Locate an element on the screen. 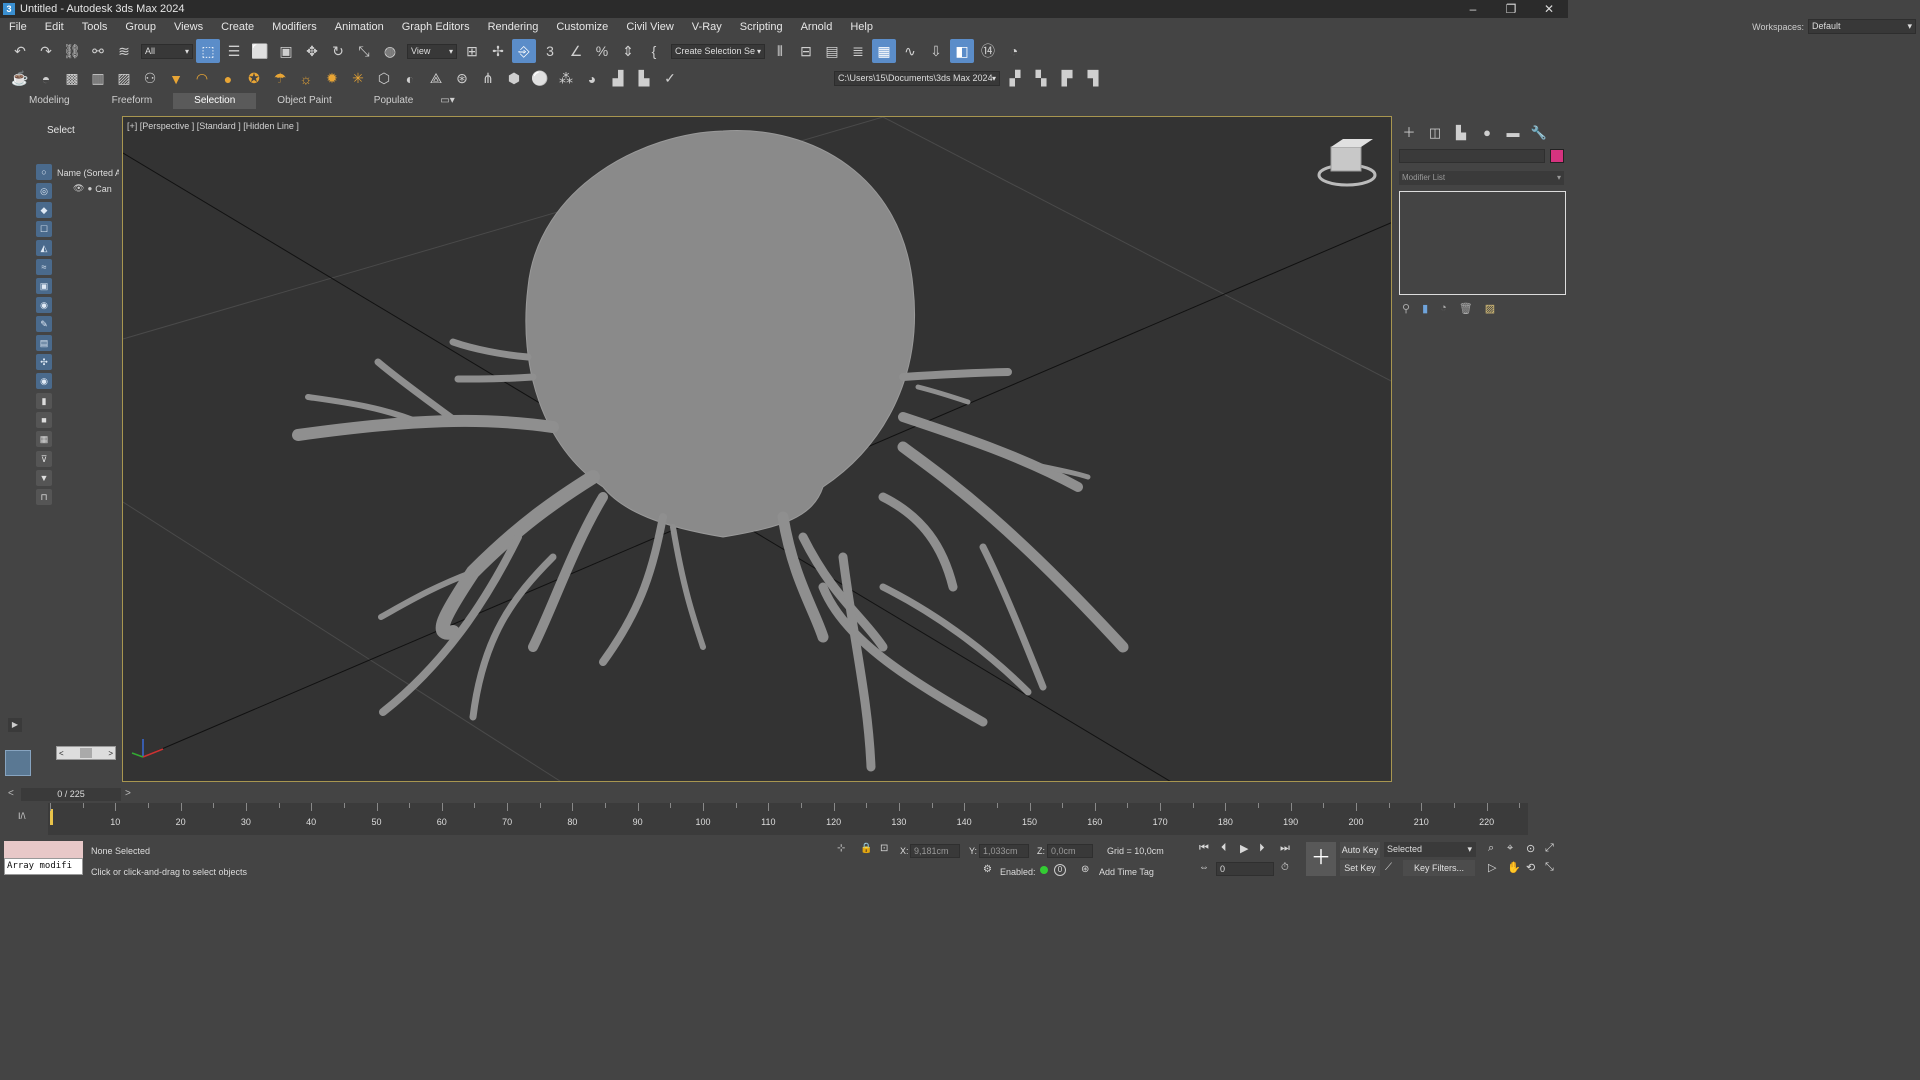 This screenshot has height=1080, width=1920. snaps-toggle-icon: 3 is located at coordinates (550, 51).